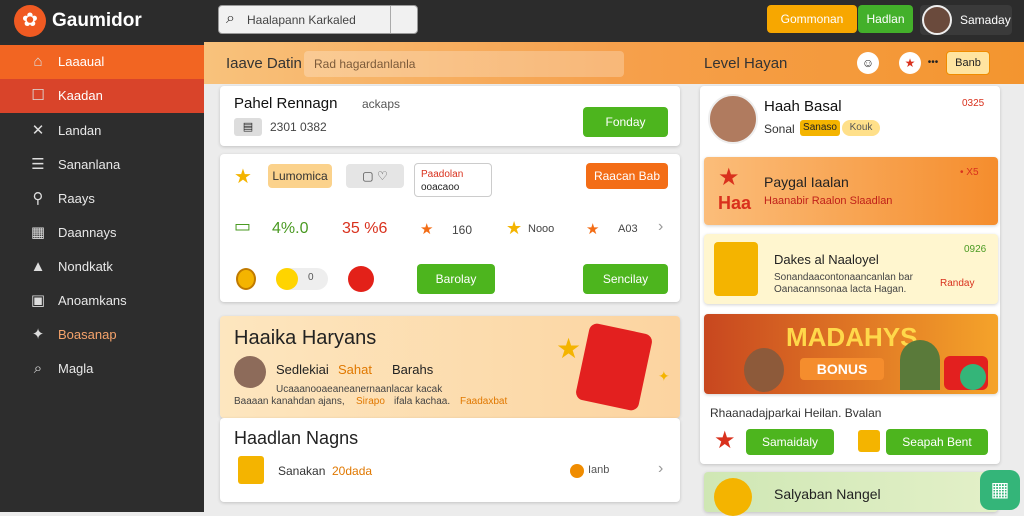  Describe the element at coordinates (828, 201) in the screenshot. I see `promo-sub: Haanabir Raalon Slaadlan` at that location.